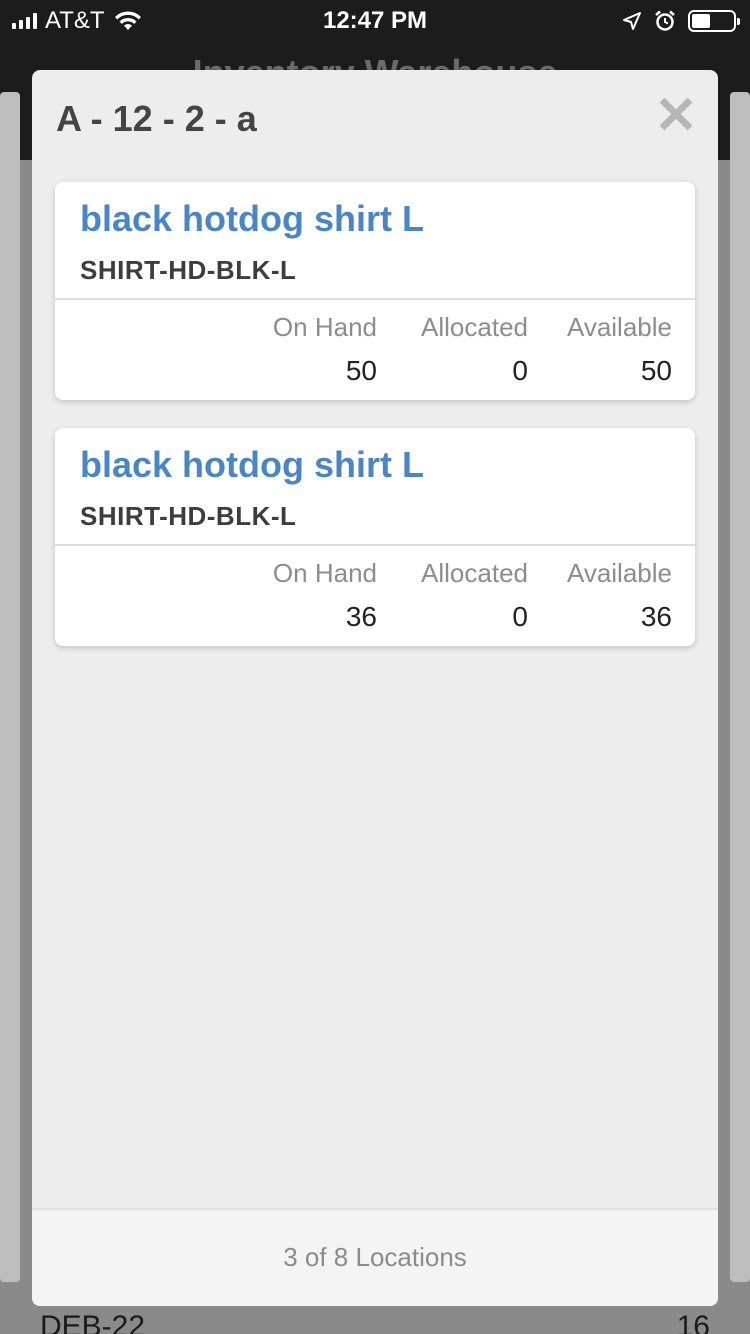 Image resolution: width=750 pixels, height=1334 pixels. Describe the element at coordinates (632, 21) in the screenshot. I see `location-arrow-icon` at that location.